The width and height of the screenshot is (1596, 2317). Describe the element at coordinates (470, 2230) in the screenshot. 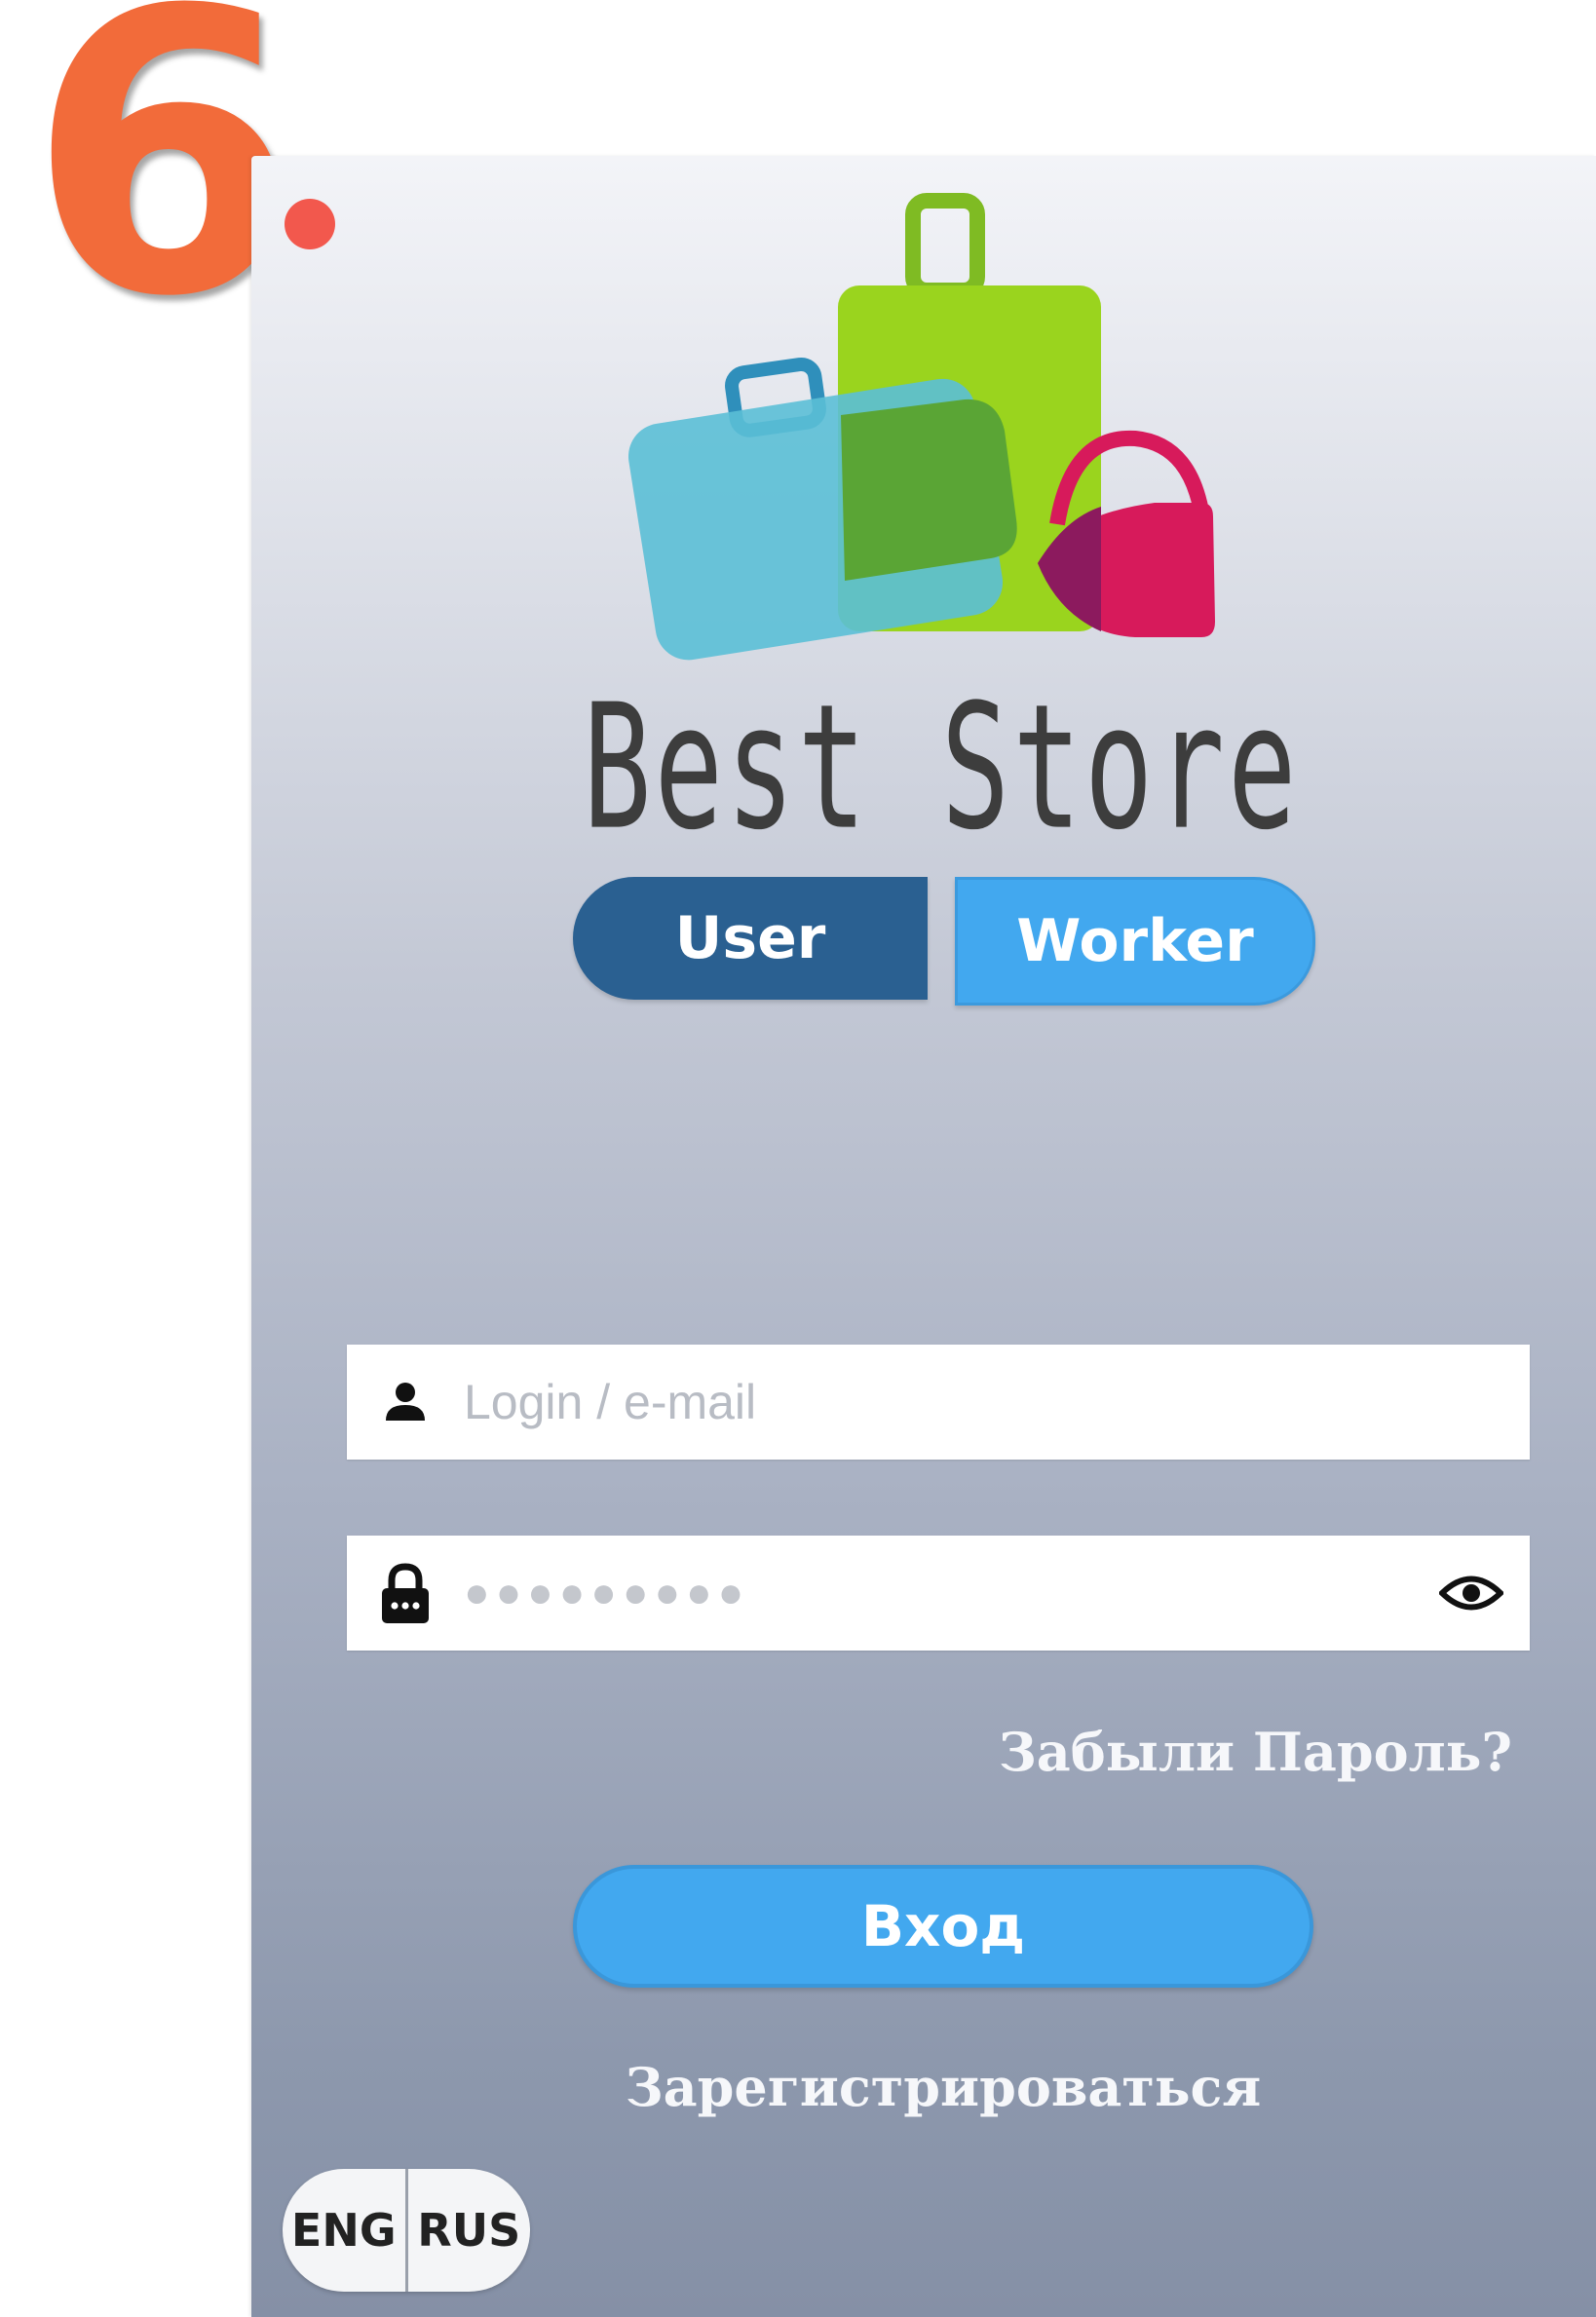

I see `lang-rus-button: RUS` at that location.